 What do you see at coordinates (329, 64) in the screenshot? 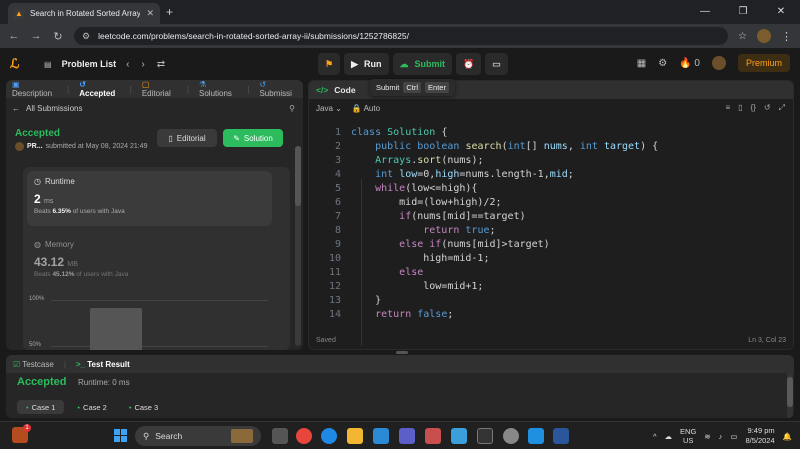
I see `debug-button: ⚑` at bounding box center [329, 64].